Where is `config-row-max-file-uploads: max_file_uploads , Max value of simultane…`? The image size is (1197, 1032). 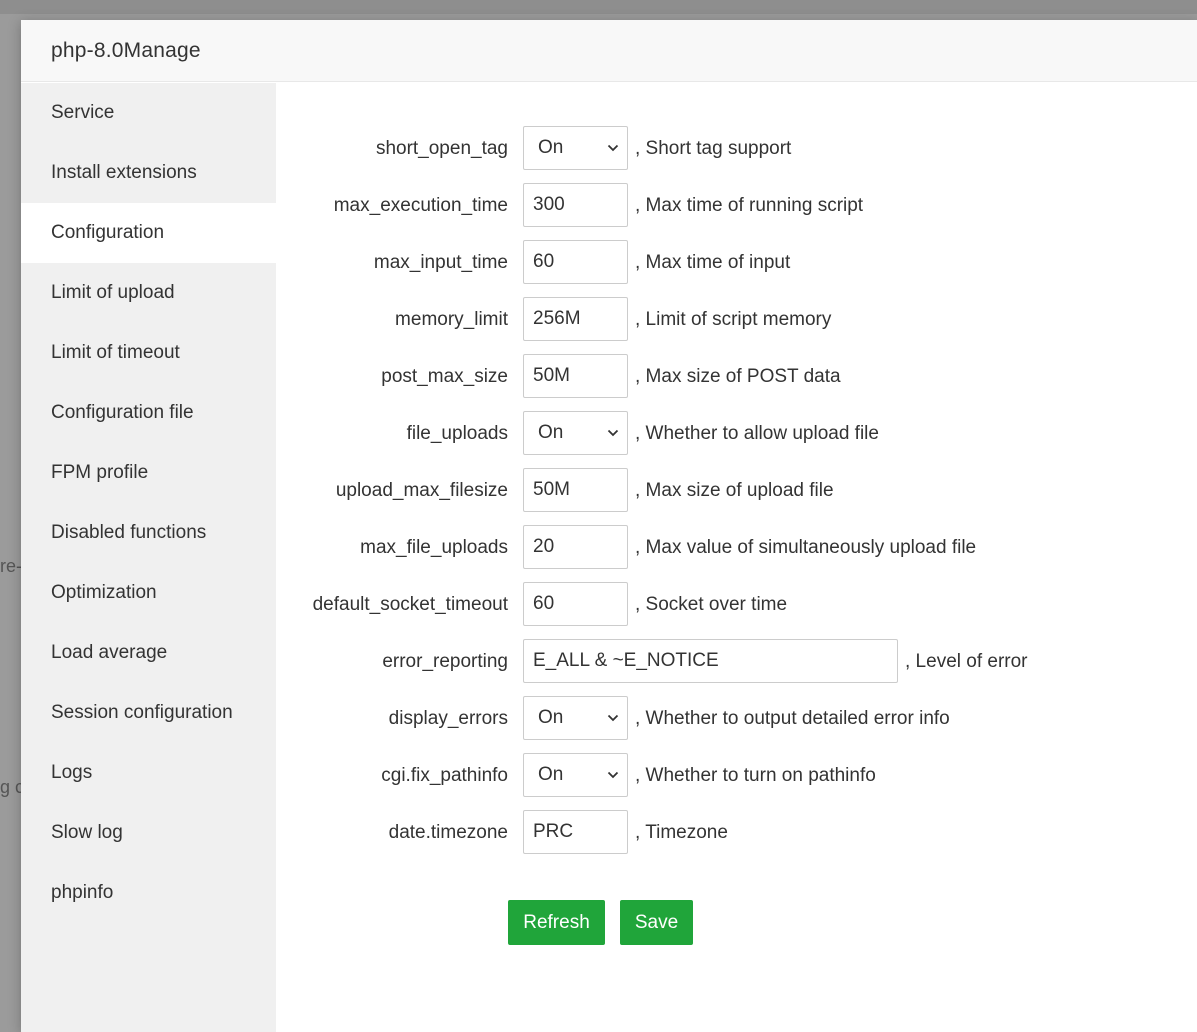 config-row-max-file-uploads: max_file_uploads , Max value of simultane… is located at coordinates (736, 548).